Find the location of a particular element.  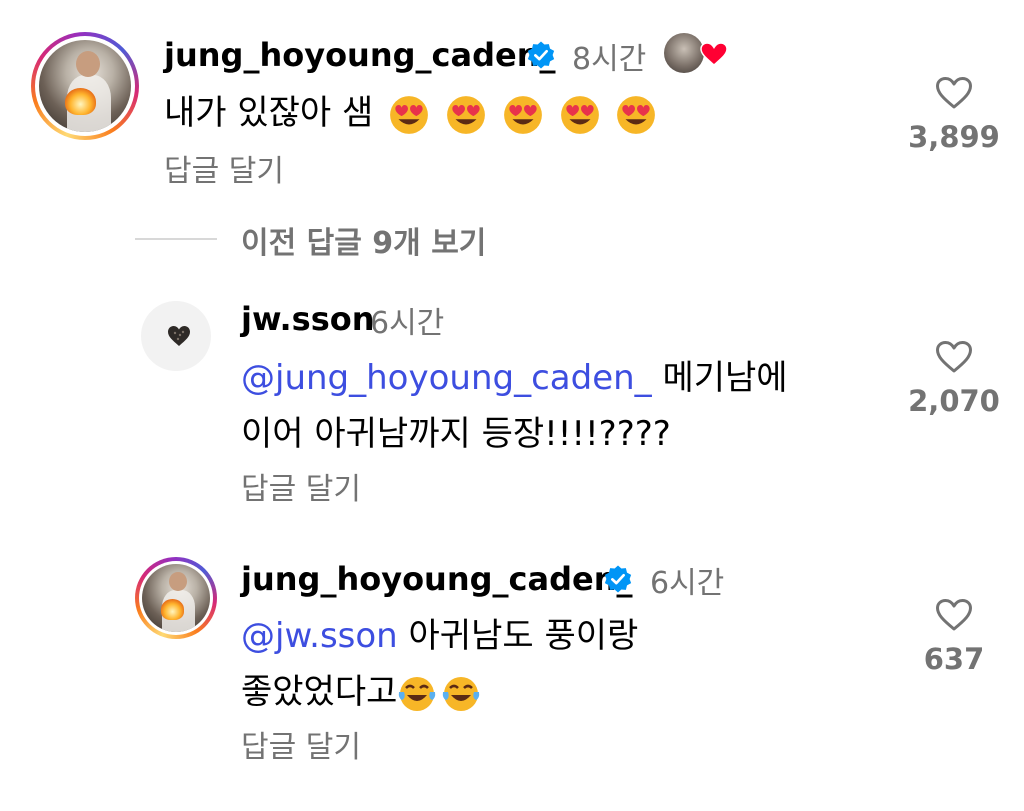

comment-body: 메기남에 is located at coordinates (719, 378).